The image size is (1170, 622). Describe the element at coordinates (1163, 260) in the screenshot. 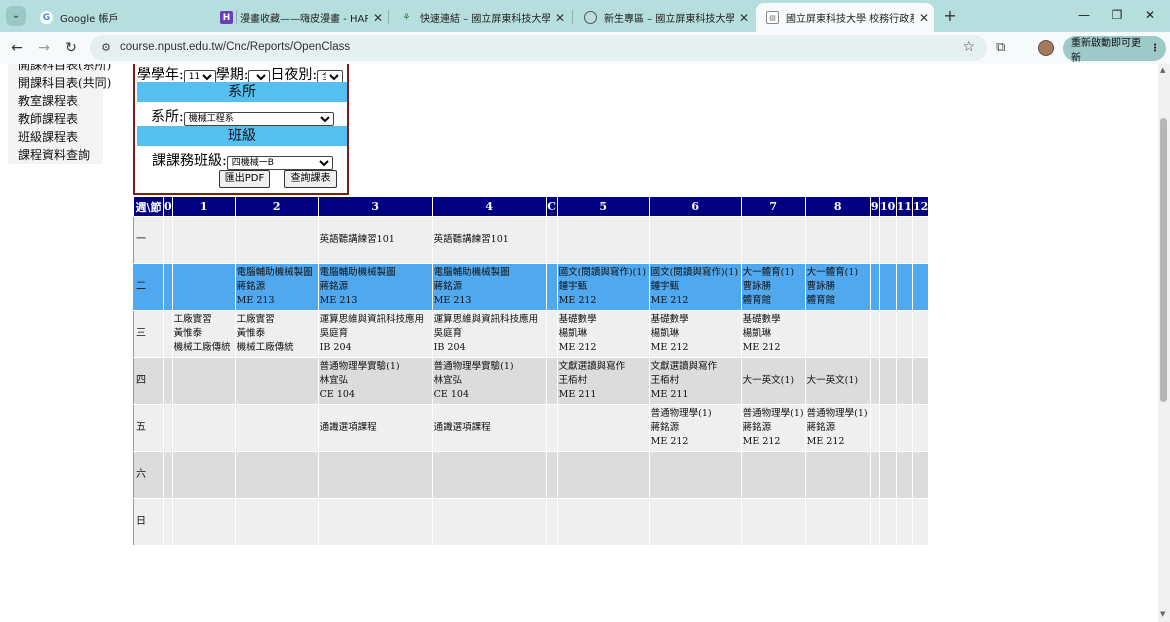

I see `scrollbar-thumb` at that location.